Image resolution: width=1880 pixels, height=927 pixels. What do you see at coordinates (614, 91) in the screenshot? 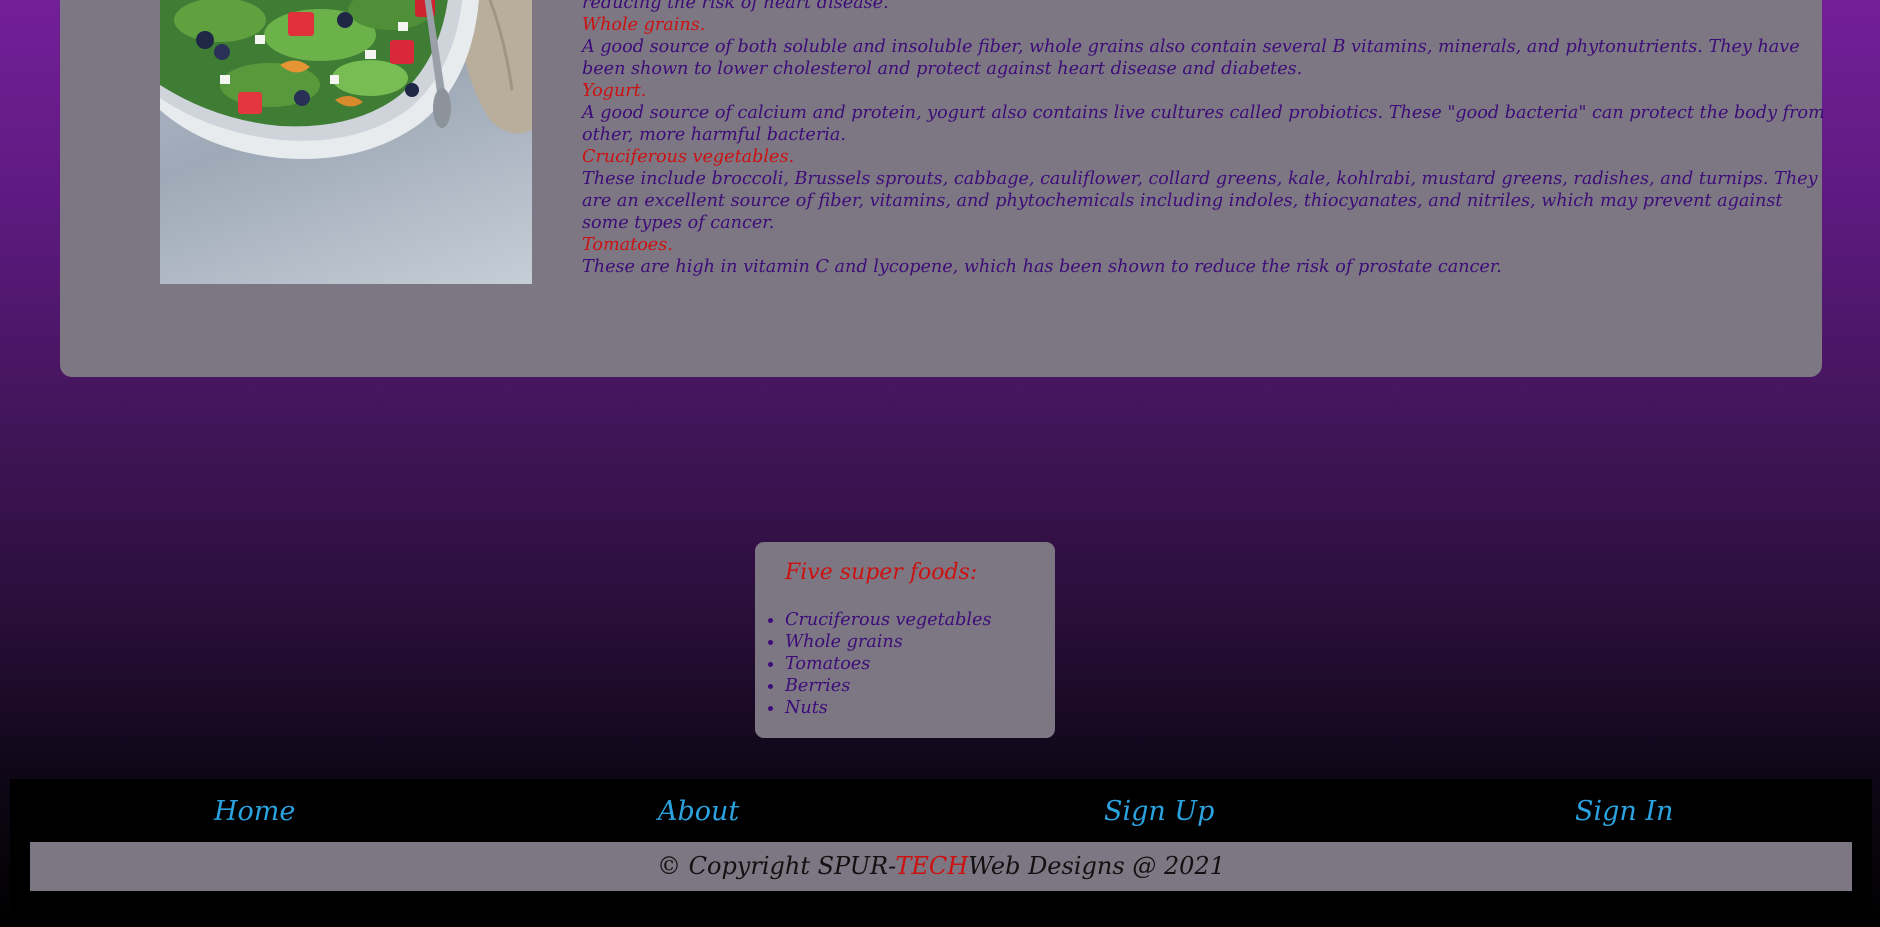
I see `food-heading: Yogurt.` at bounding box center [614, 91].